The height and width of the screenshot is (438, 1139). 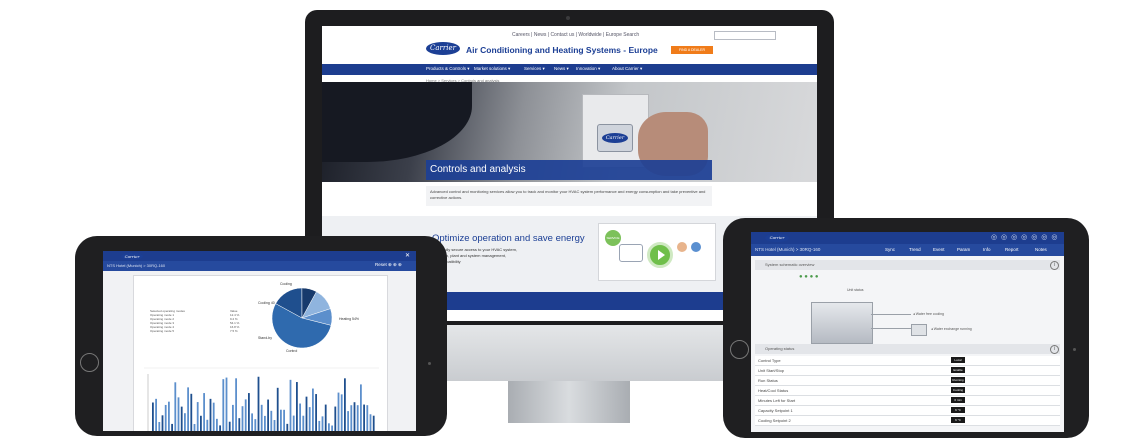 I want to click on section-header: System schematic overview i, so click(x=907, y=265).